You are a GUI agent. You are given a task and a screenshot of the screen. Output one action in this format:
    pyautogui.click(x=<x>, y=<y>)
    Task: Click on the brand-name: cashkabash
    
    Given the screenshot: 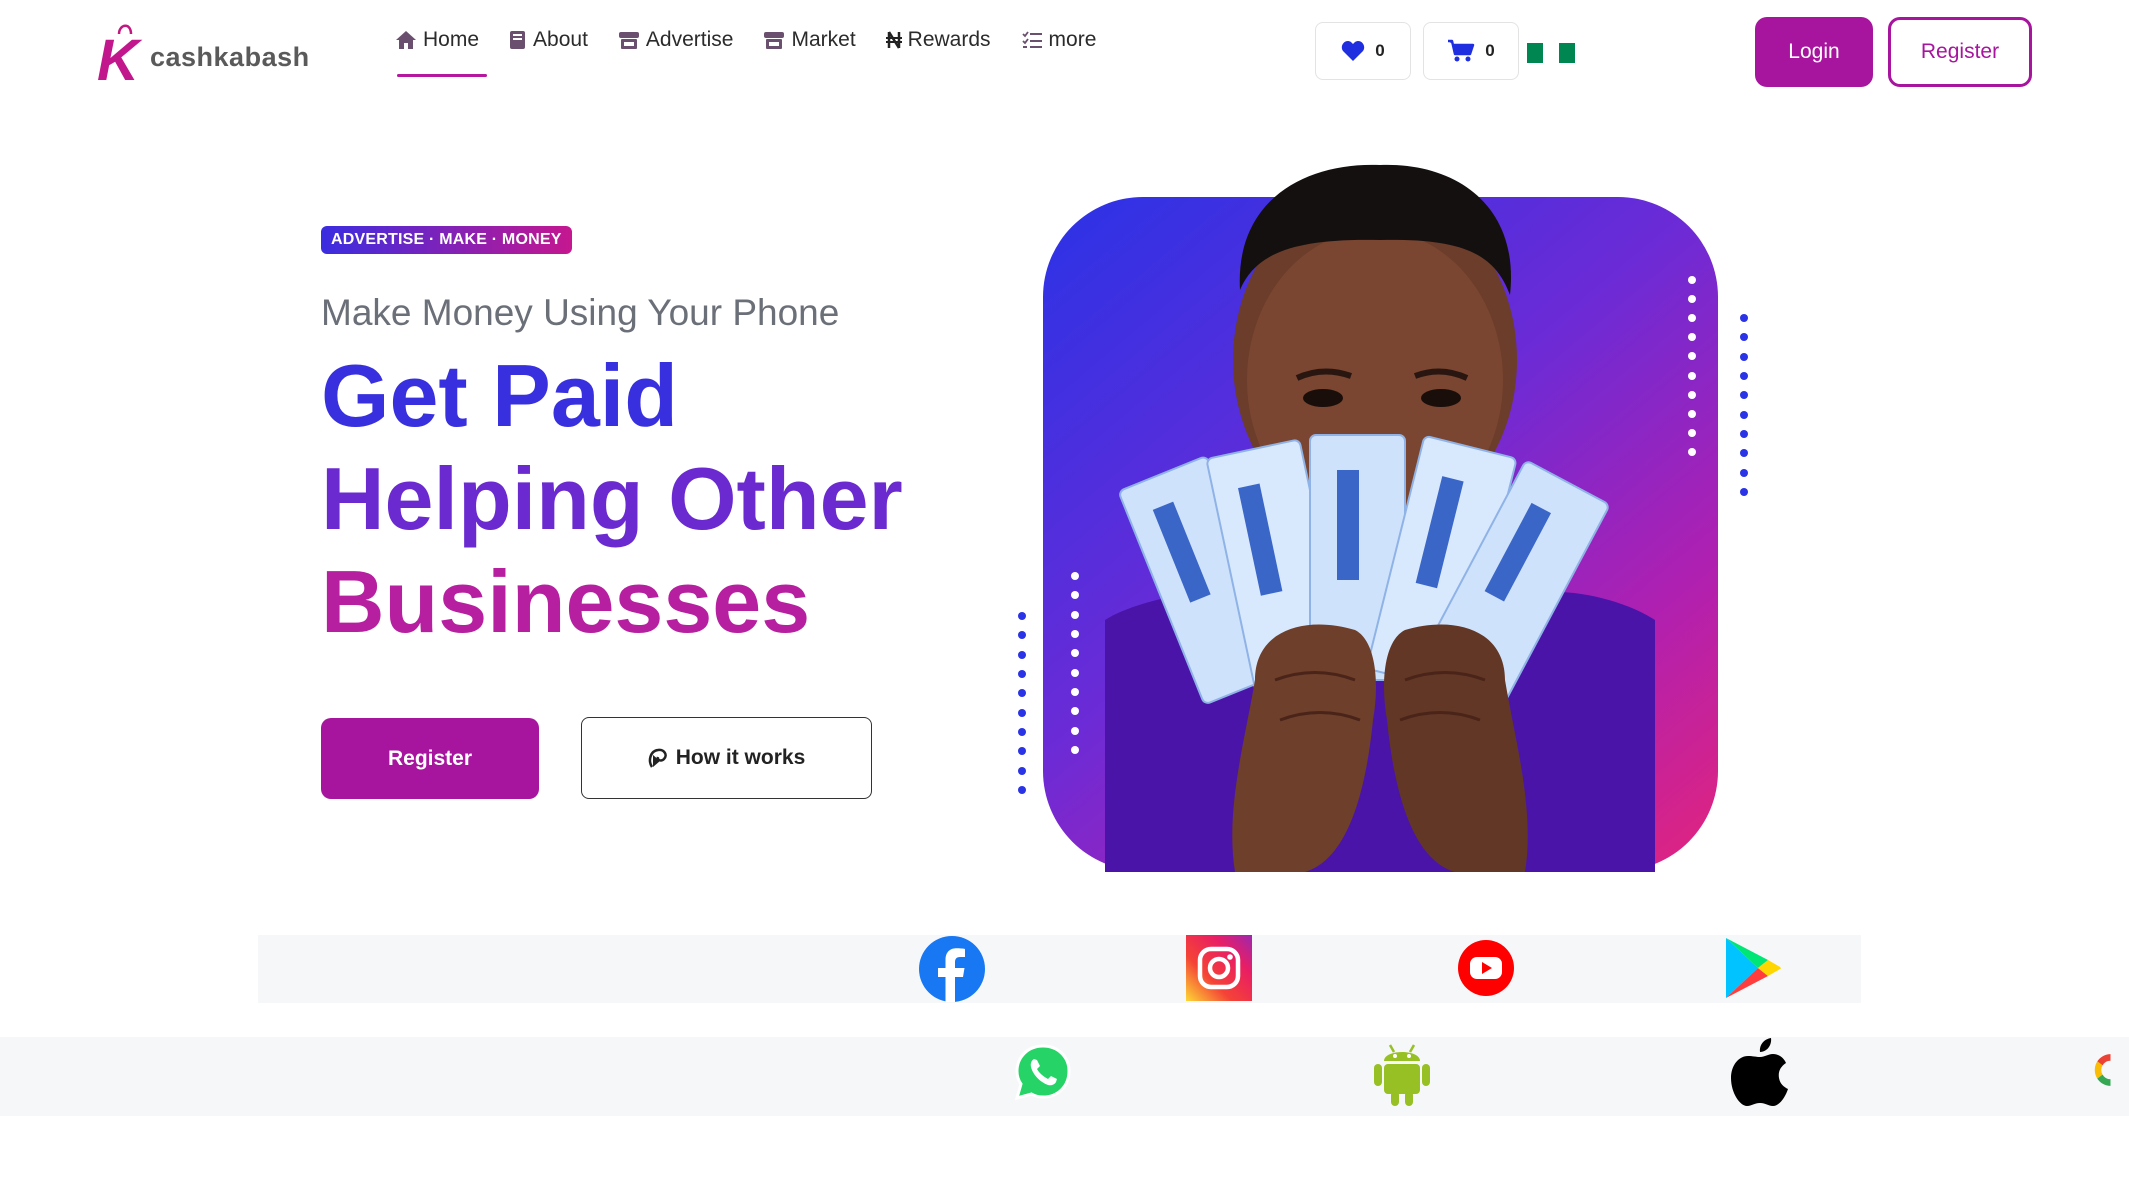 What is the action you would take?
    pyautogui.click(x=230, y=57)
    